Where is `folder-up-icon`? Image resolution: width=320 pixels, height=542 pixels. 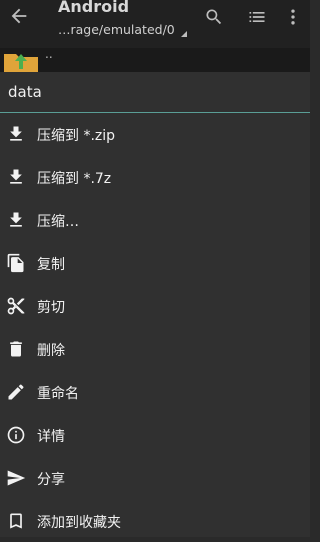 folder-up-icon is located at coordinates (21, 60).